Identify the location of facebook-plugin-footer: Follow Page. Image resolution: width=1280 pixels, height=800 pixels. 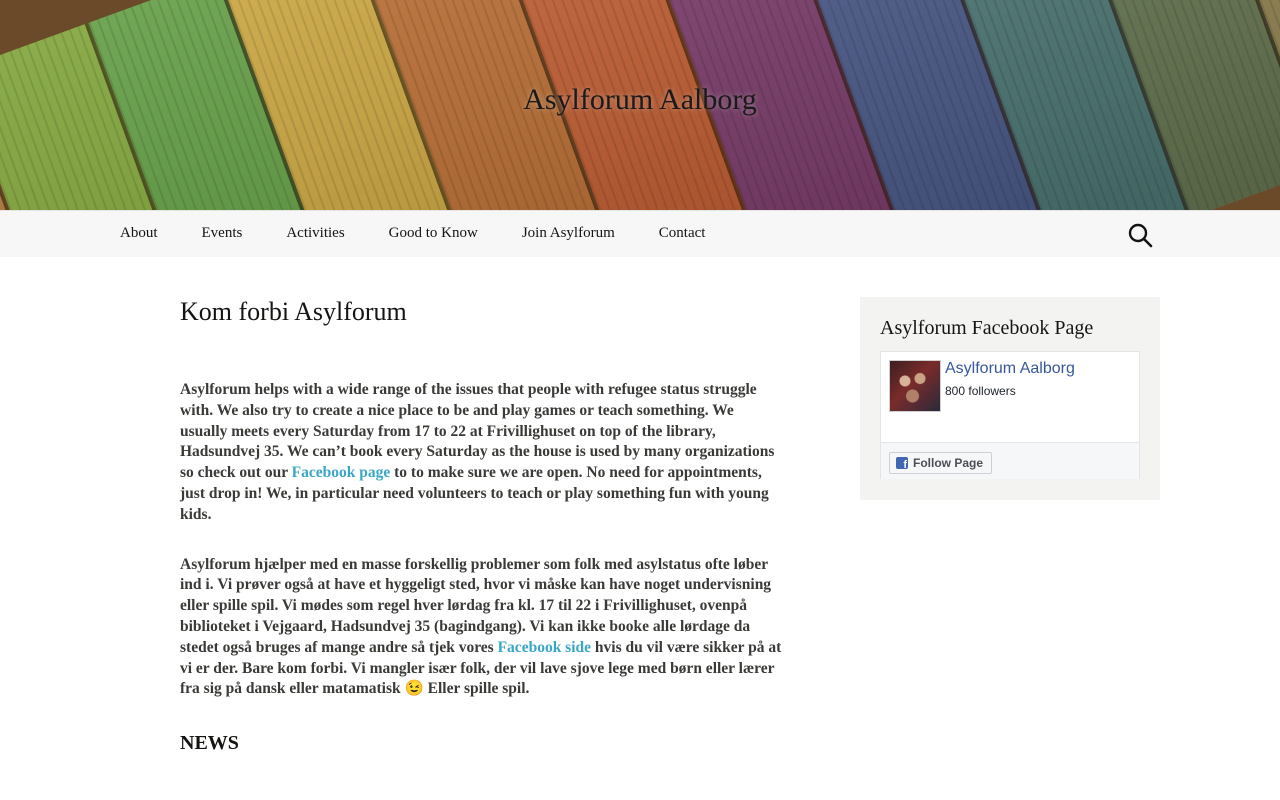
(1010, 460).